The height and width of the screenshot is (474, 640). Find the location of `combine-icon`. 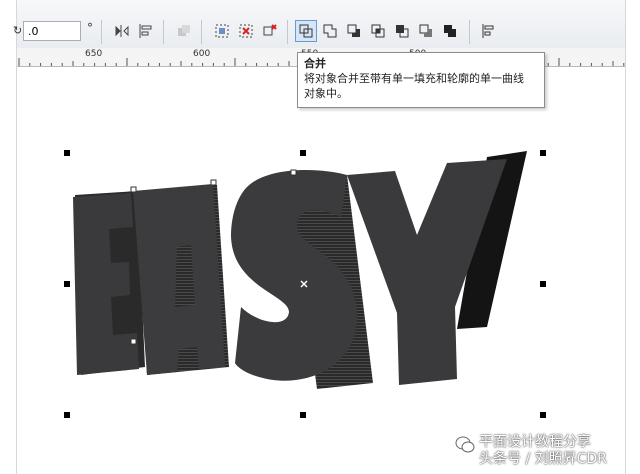

combine-icon is located at coordinates (306, 31).